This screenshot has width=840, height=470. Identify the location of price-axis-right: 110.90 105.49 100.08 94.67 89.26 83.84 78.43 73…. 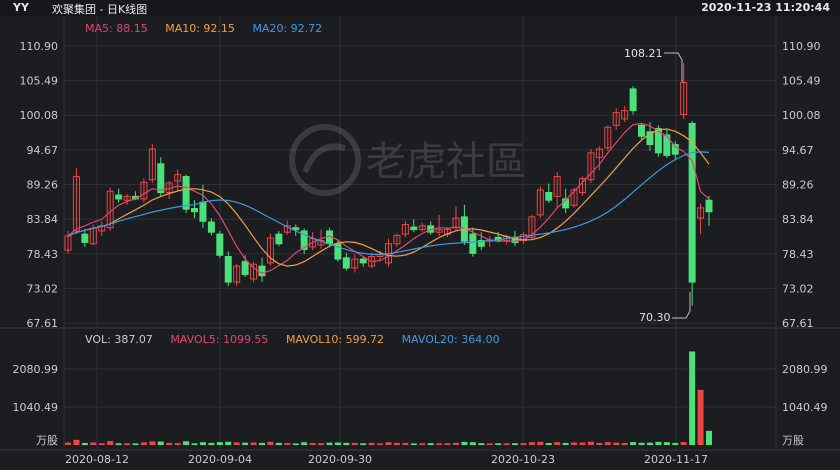
(801, 185).